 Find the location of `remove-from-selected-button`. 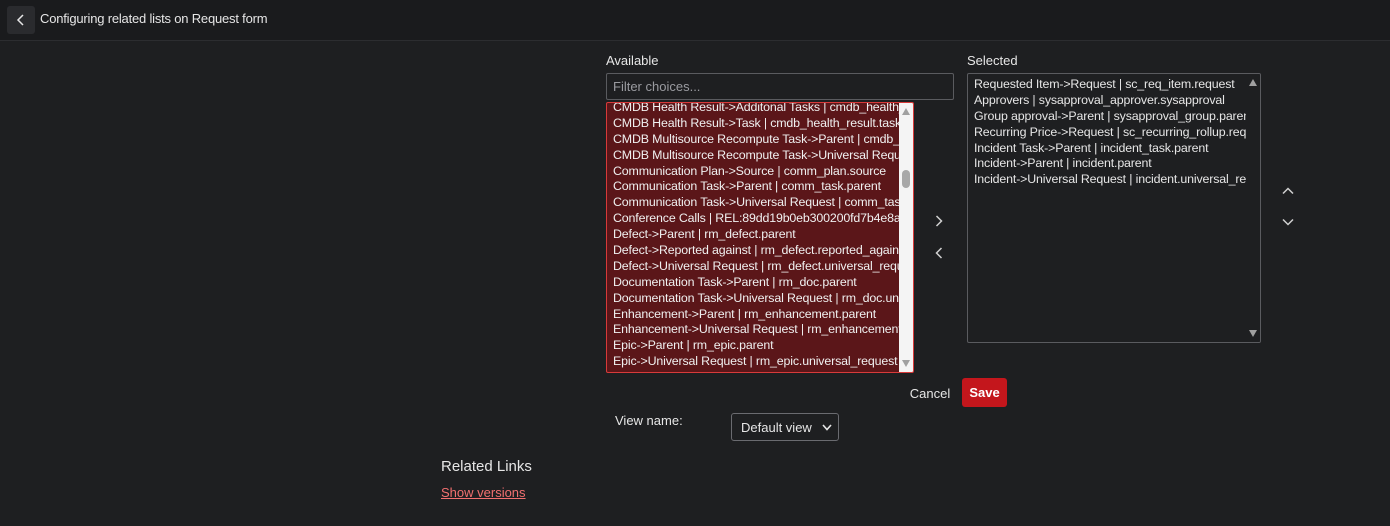

remove-from-selected-button is located at coordinates (939, 253).